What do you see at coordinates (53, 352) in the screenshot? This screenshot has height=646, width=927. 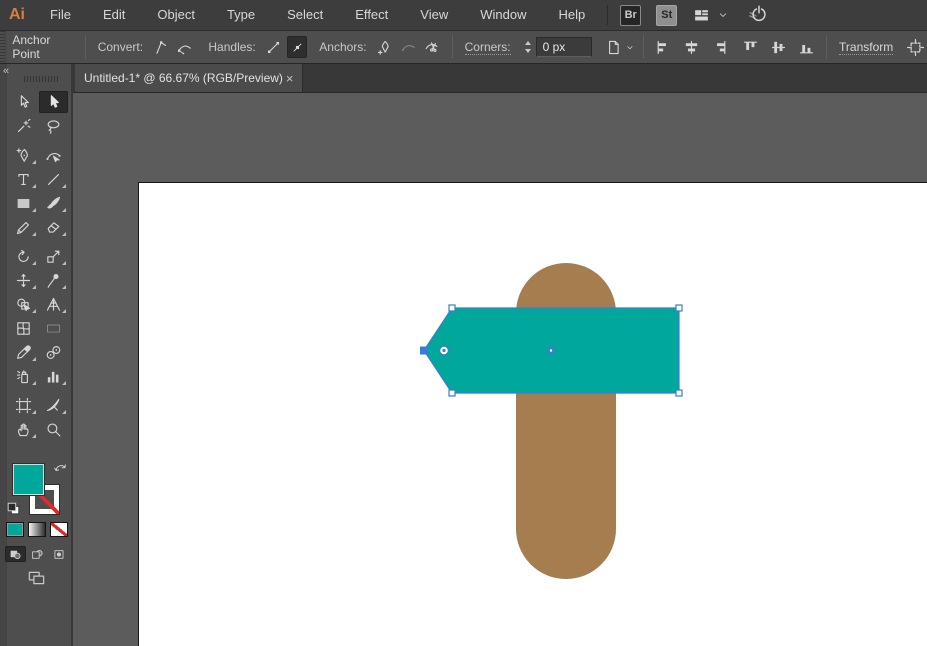 I see `blend-tool` at bounding box center [53, 352].